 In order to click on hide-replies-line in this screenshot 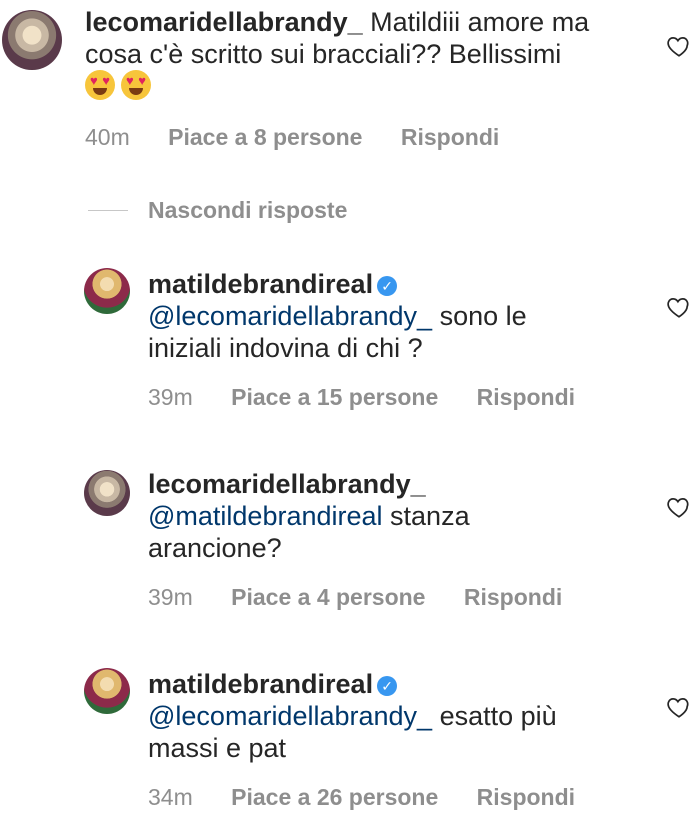, I will do `click(108, 210)`.